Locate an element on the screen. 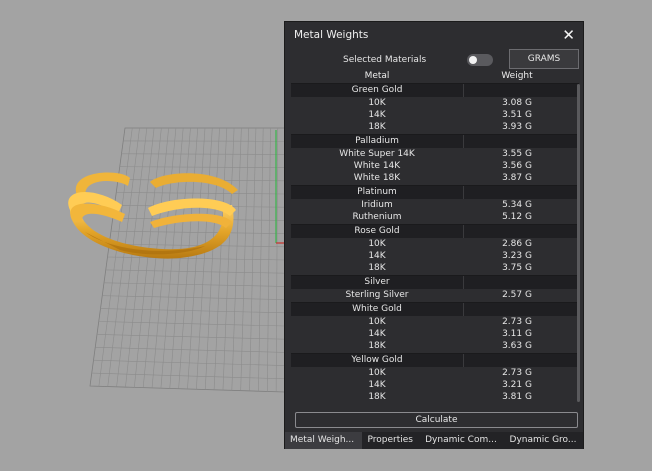 This screenshot has width=652, height=471. weight-cell: 3.23 G is located at coordinates (517, 256).